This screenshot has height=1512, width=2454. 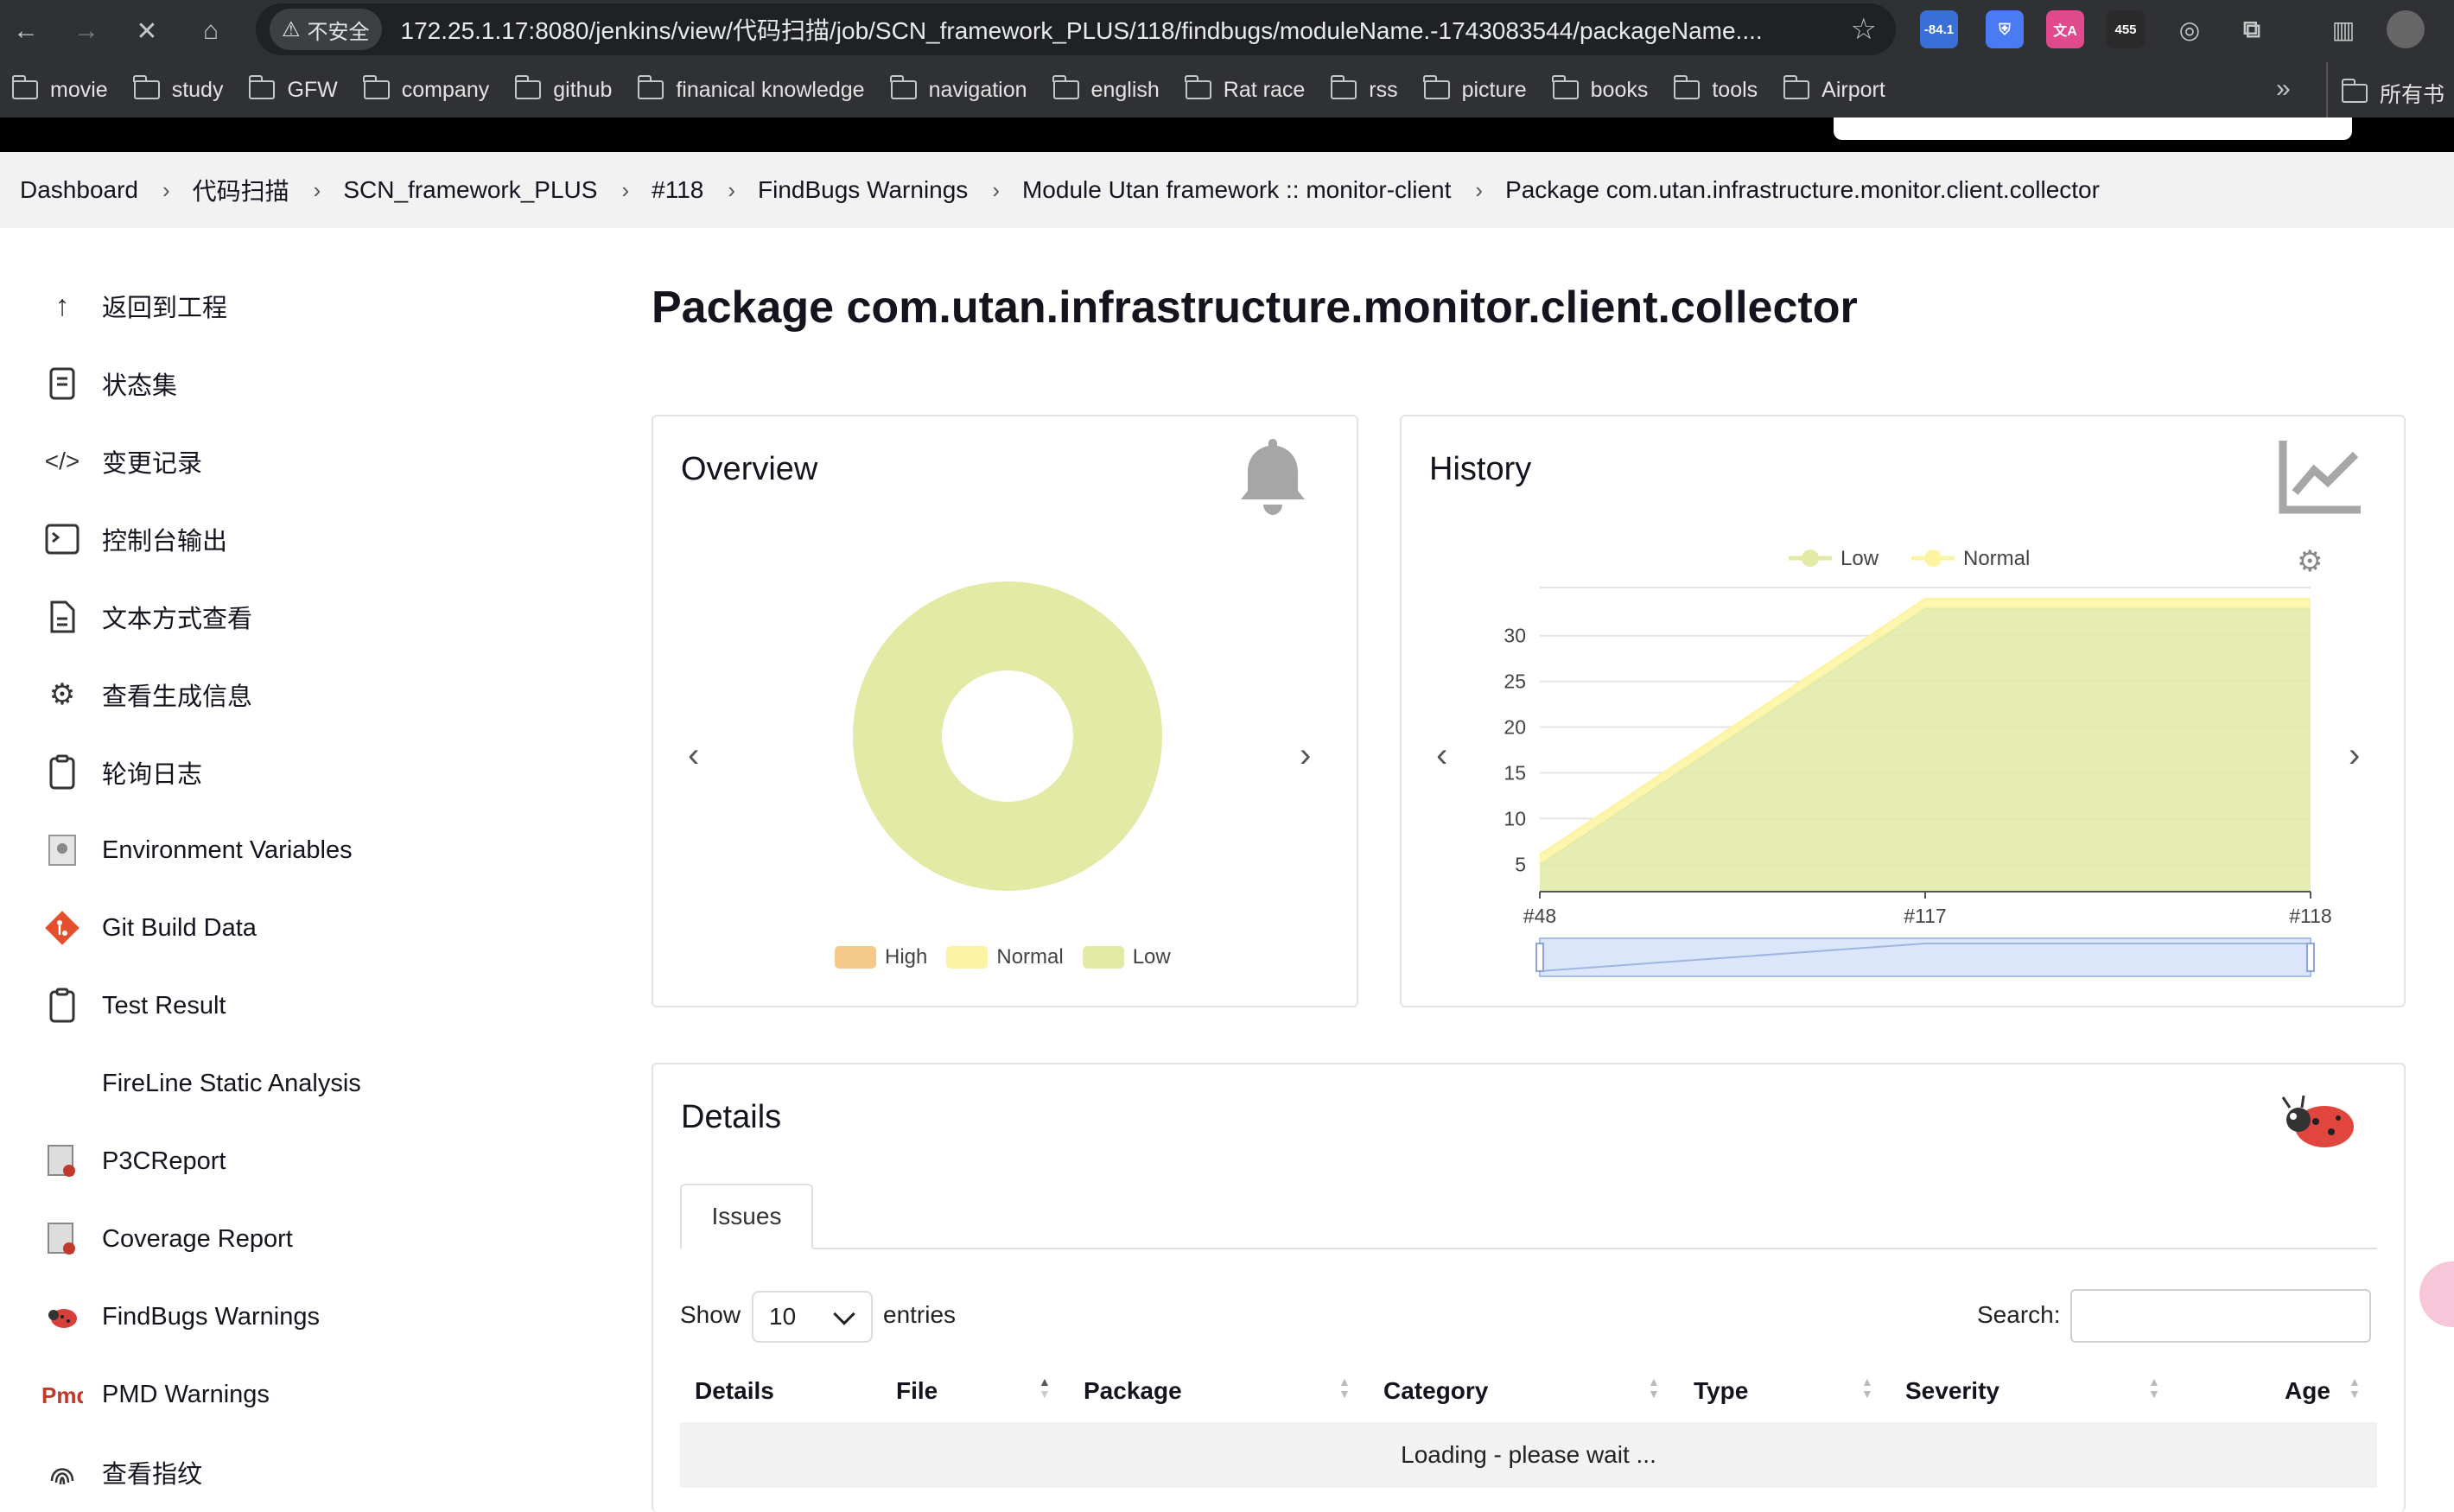 What do you see at coordinates (746, 1216) in the screenshot?
I see `tab-issues: Issues` at bounding box center [746, 1216].